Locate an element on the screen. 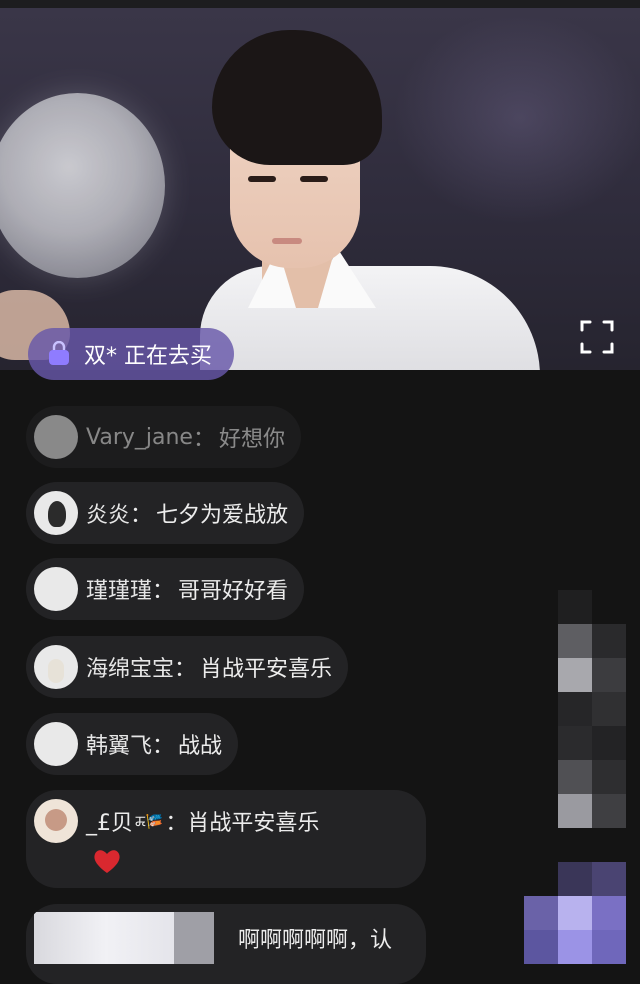 This screenshot has height=984, width=640. comment-text: 啊啊啊啊啊，认 is located at coordinates (315, 940).